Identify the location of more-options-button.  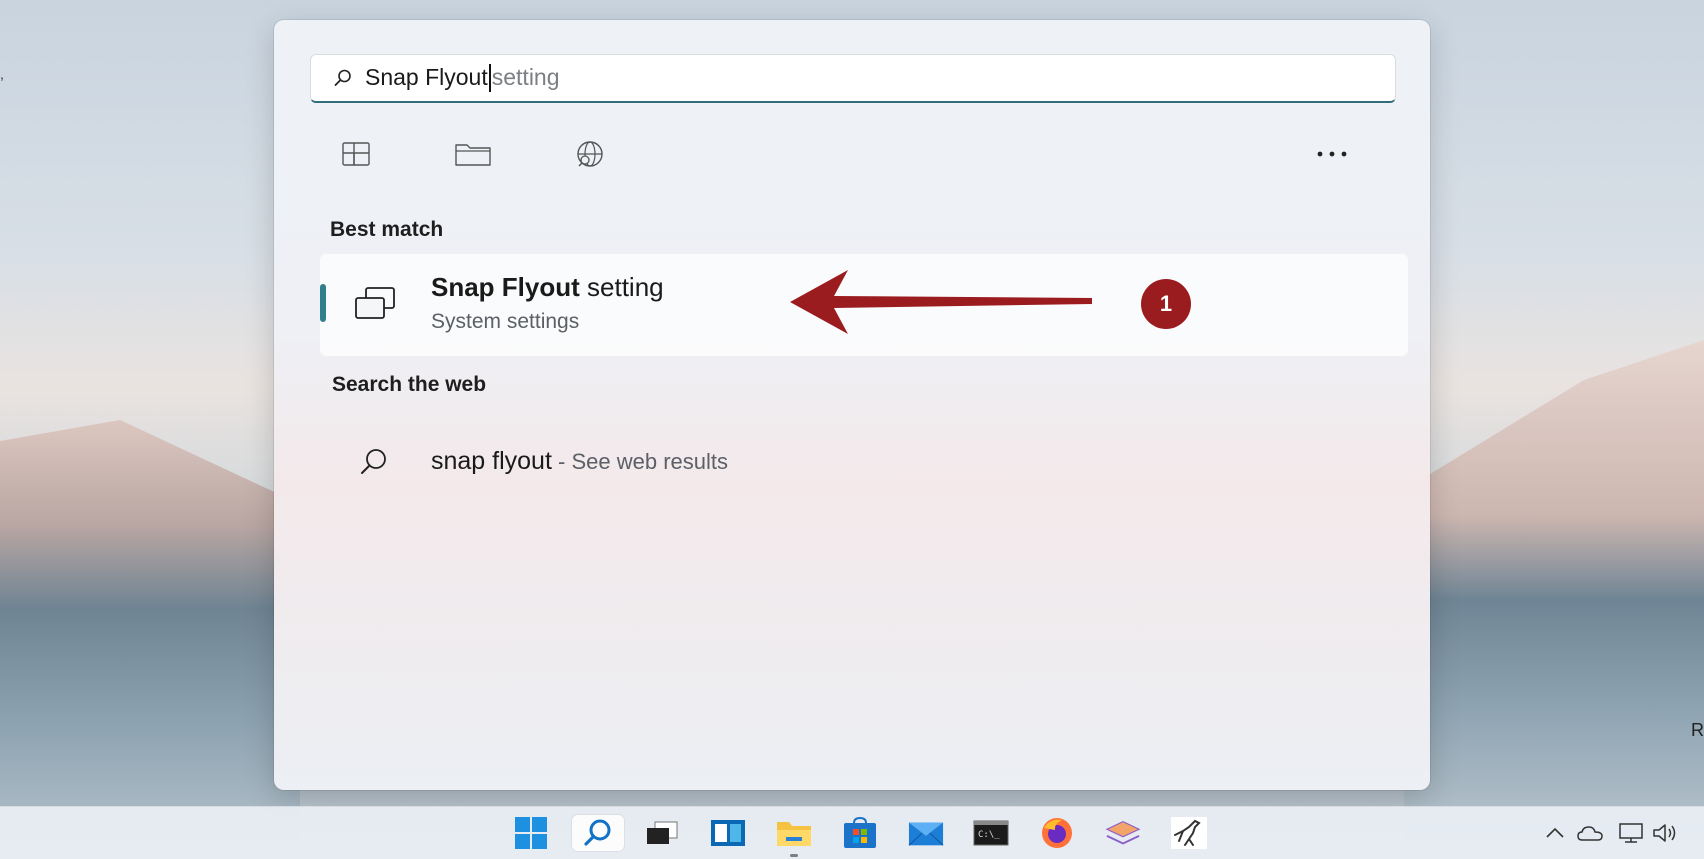
(1332, 154).